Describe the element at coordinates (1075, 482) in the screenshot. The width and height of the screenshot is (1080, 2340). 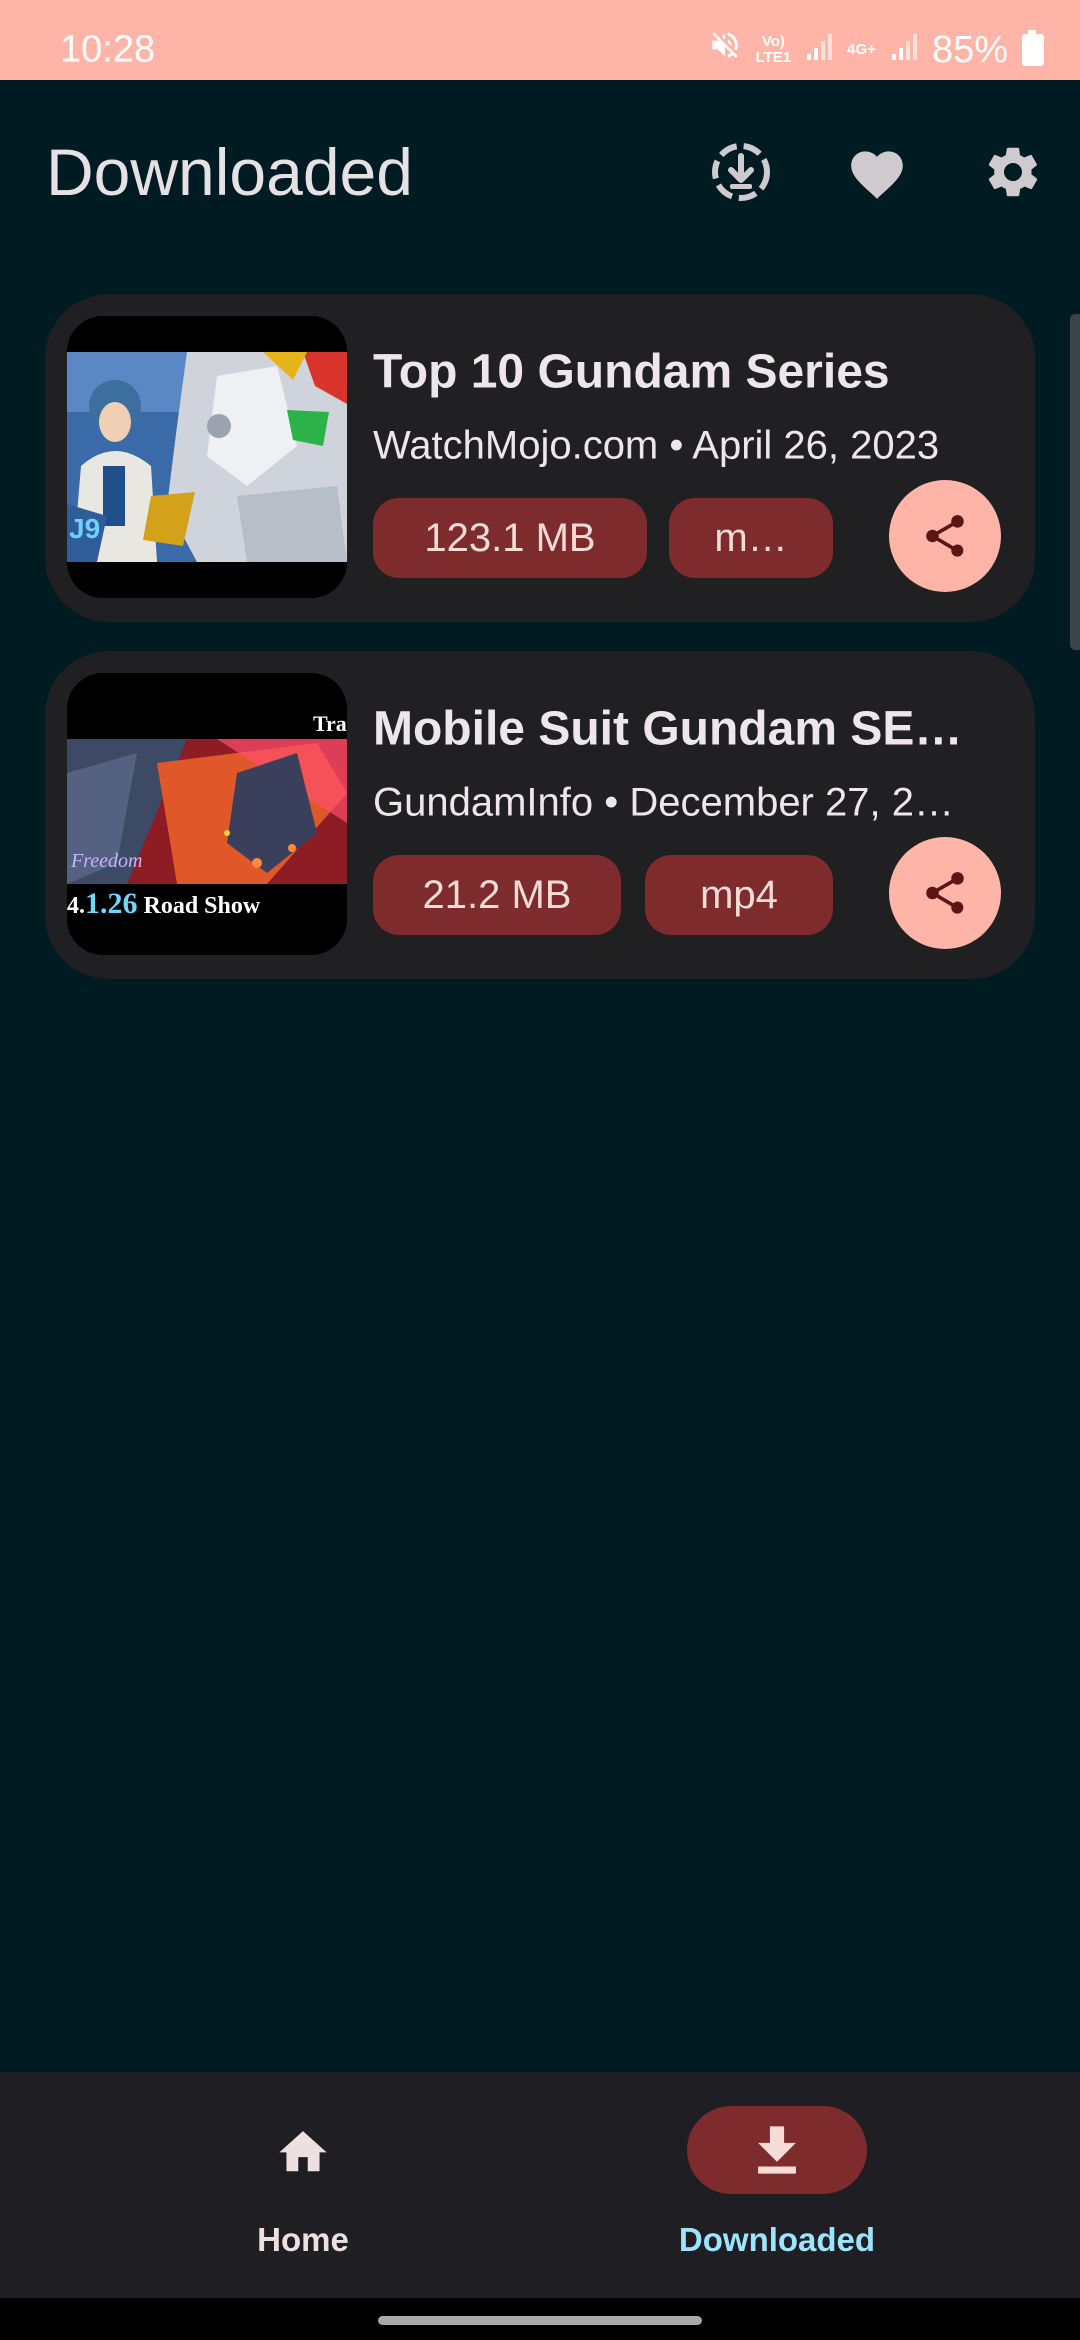
I see `scrollbar` at that location.